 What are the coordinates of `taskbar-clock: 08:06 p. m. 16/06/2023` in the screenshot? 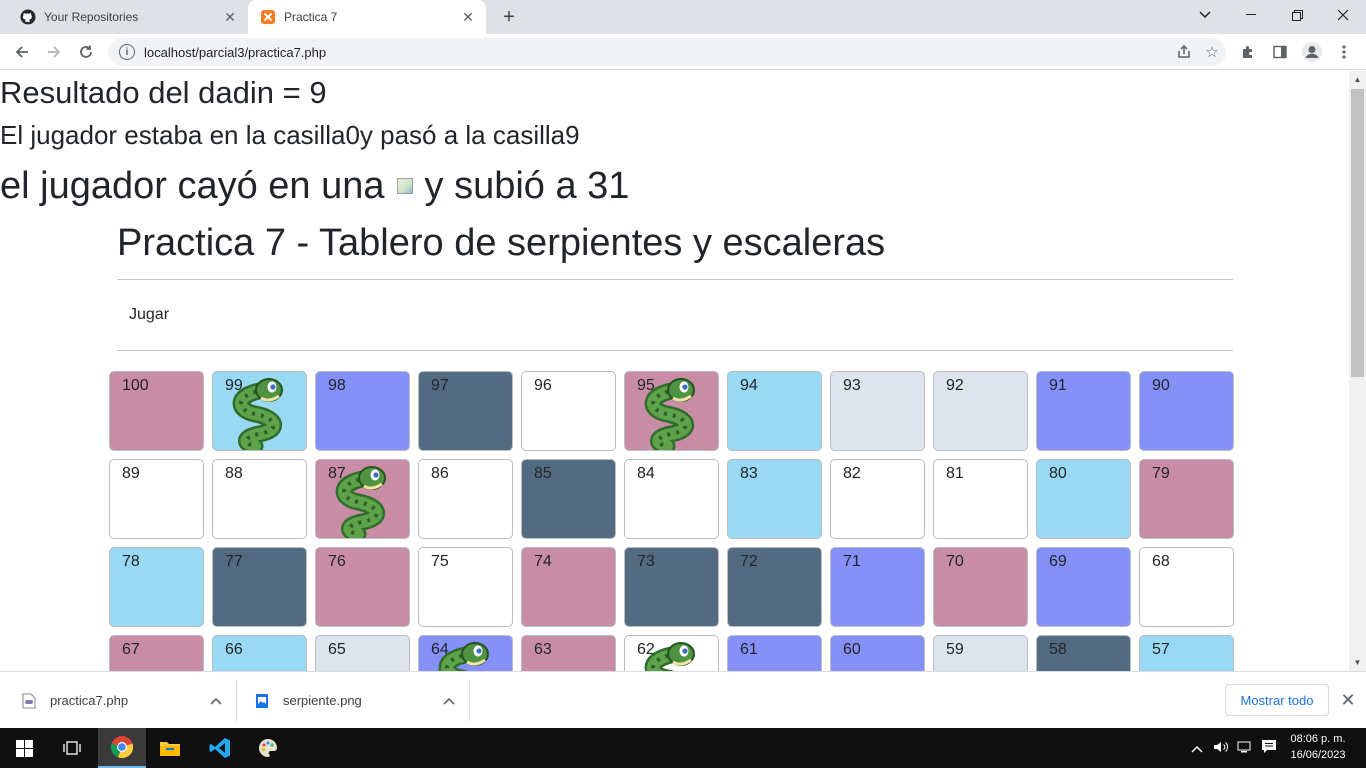 It's located at (1318, 747).